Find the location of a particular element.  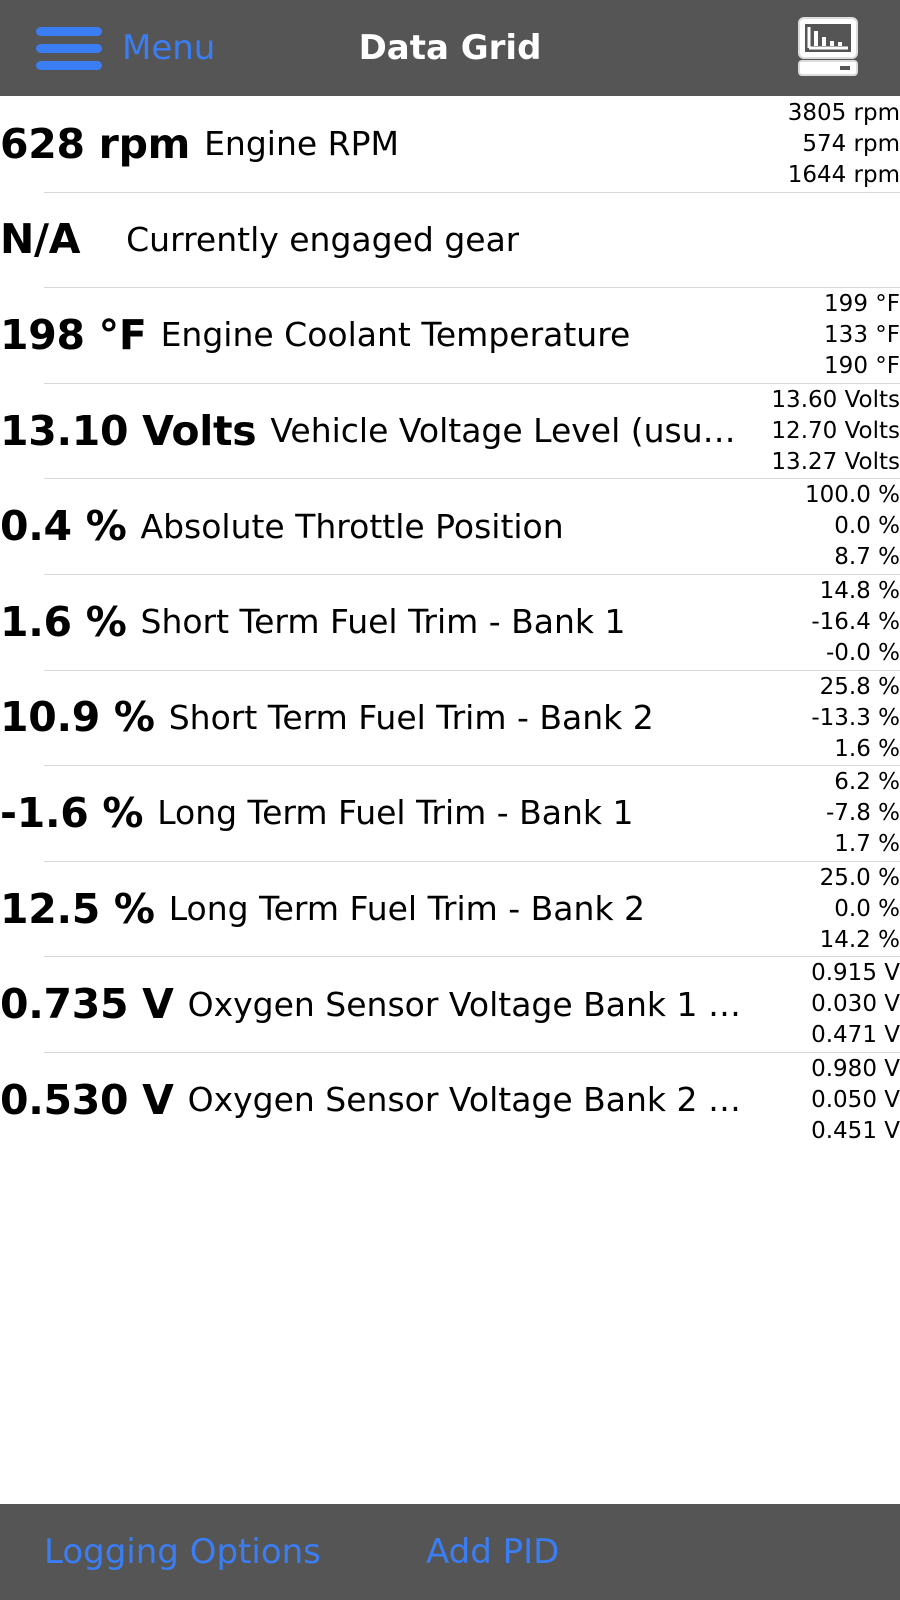

pid-stat-max: 6.2 % is located at coordinates (867, 782).